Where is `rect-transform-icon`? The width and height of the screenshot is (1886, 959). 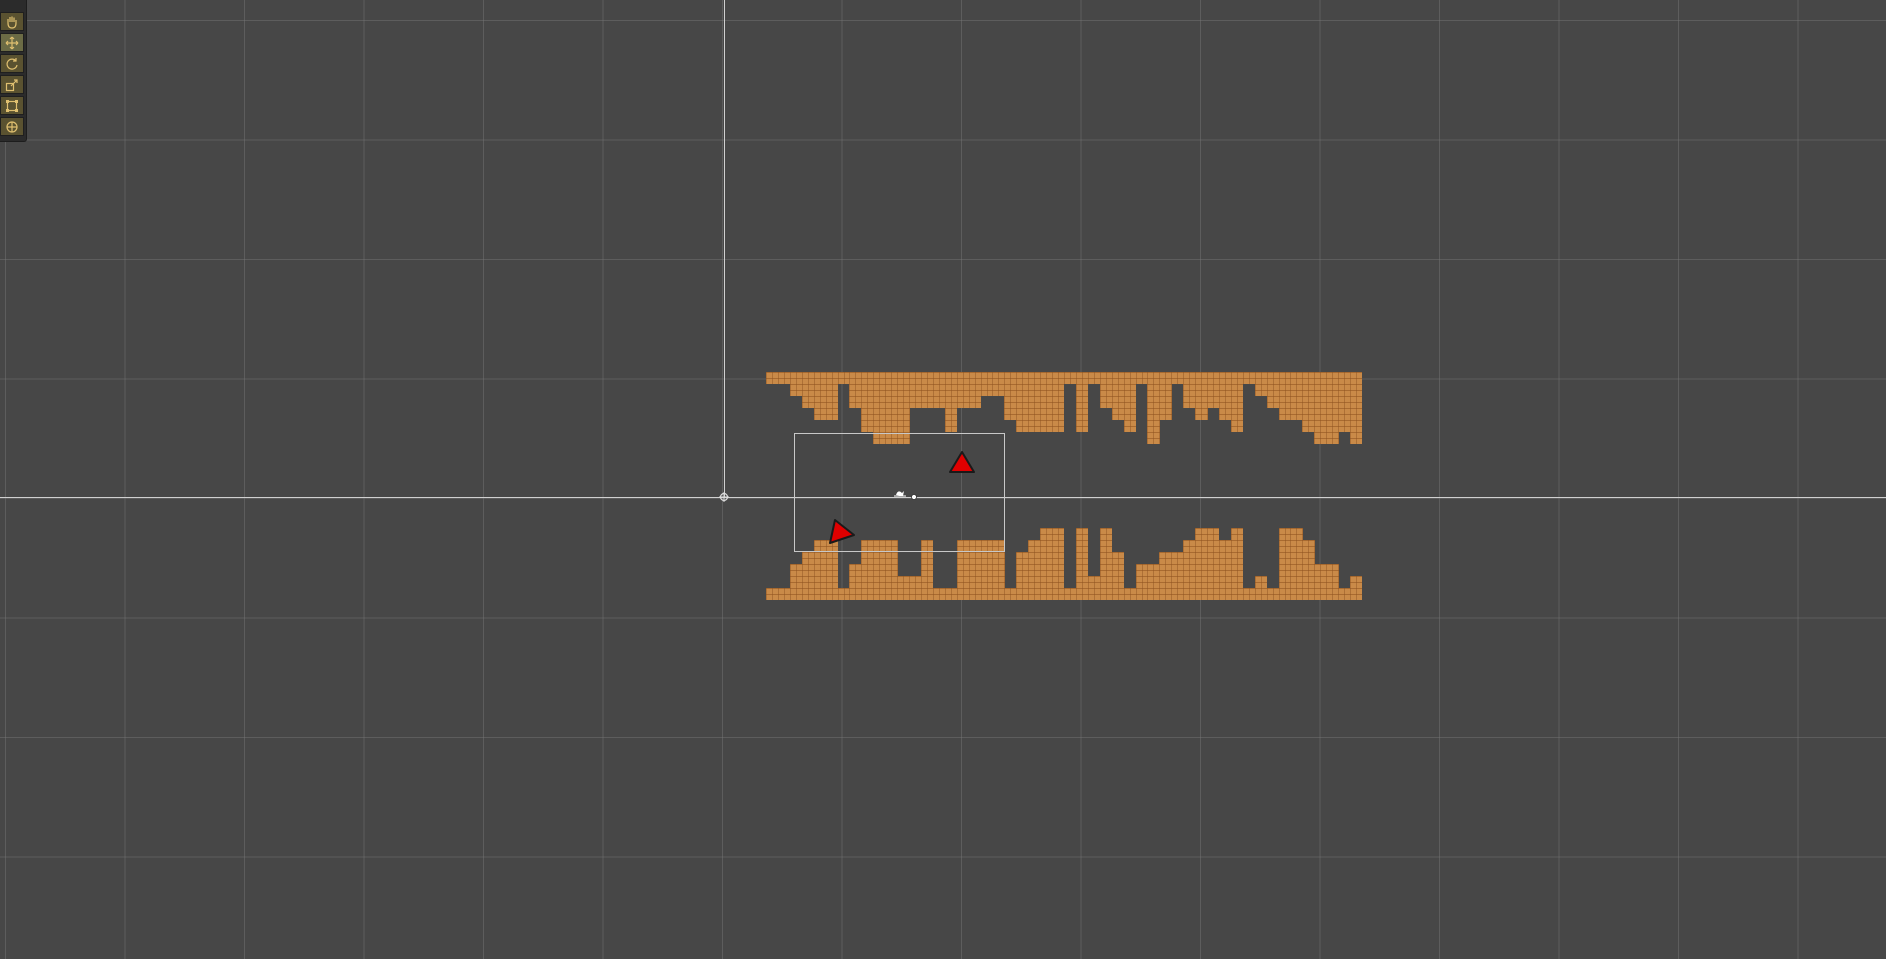
rect-transform-icon is located at coordinates (12, 105).